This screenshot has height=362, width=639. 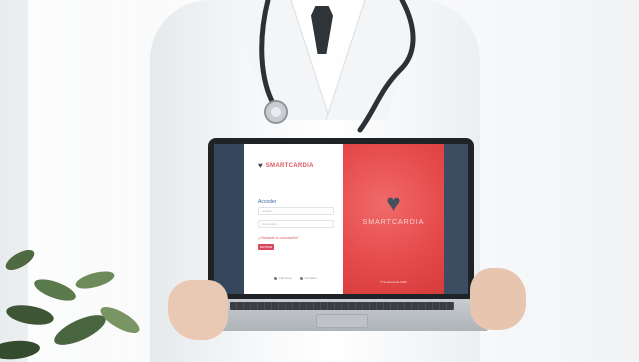 What do you see at coordinates (296, 211) in the screenshot?
I see `username-field: usuario` at bounding box center [296, 211].